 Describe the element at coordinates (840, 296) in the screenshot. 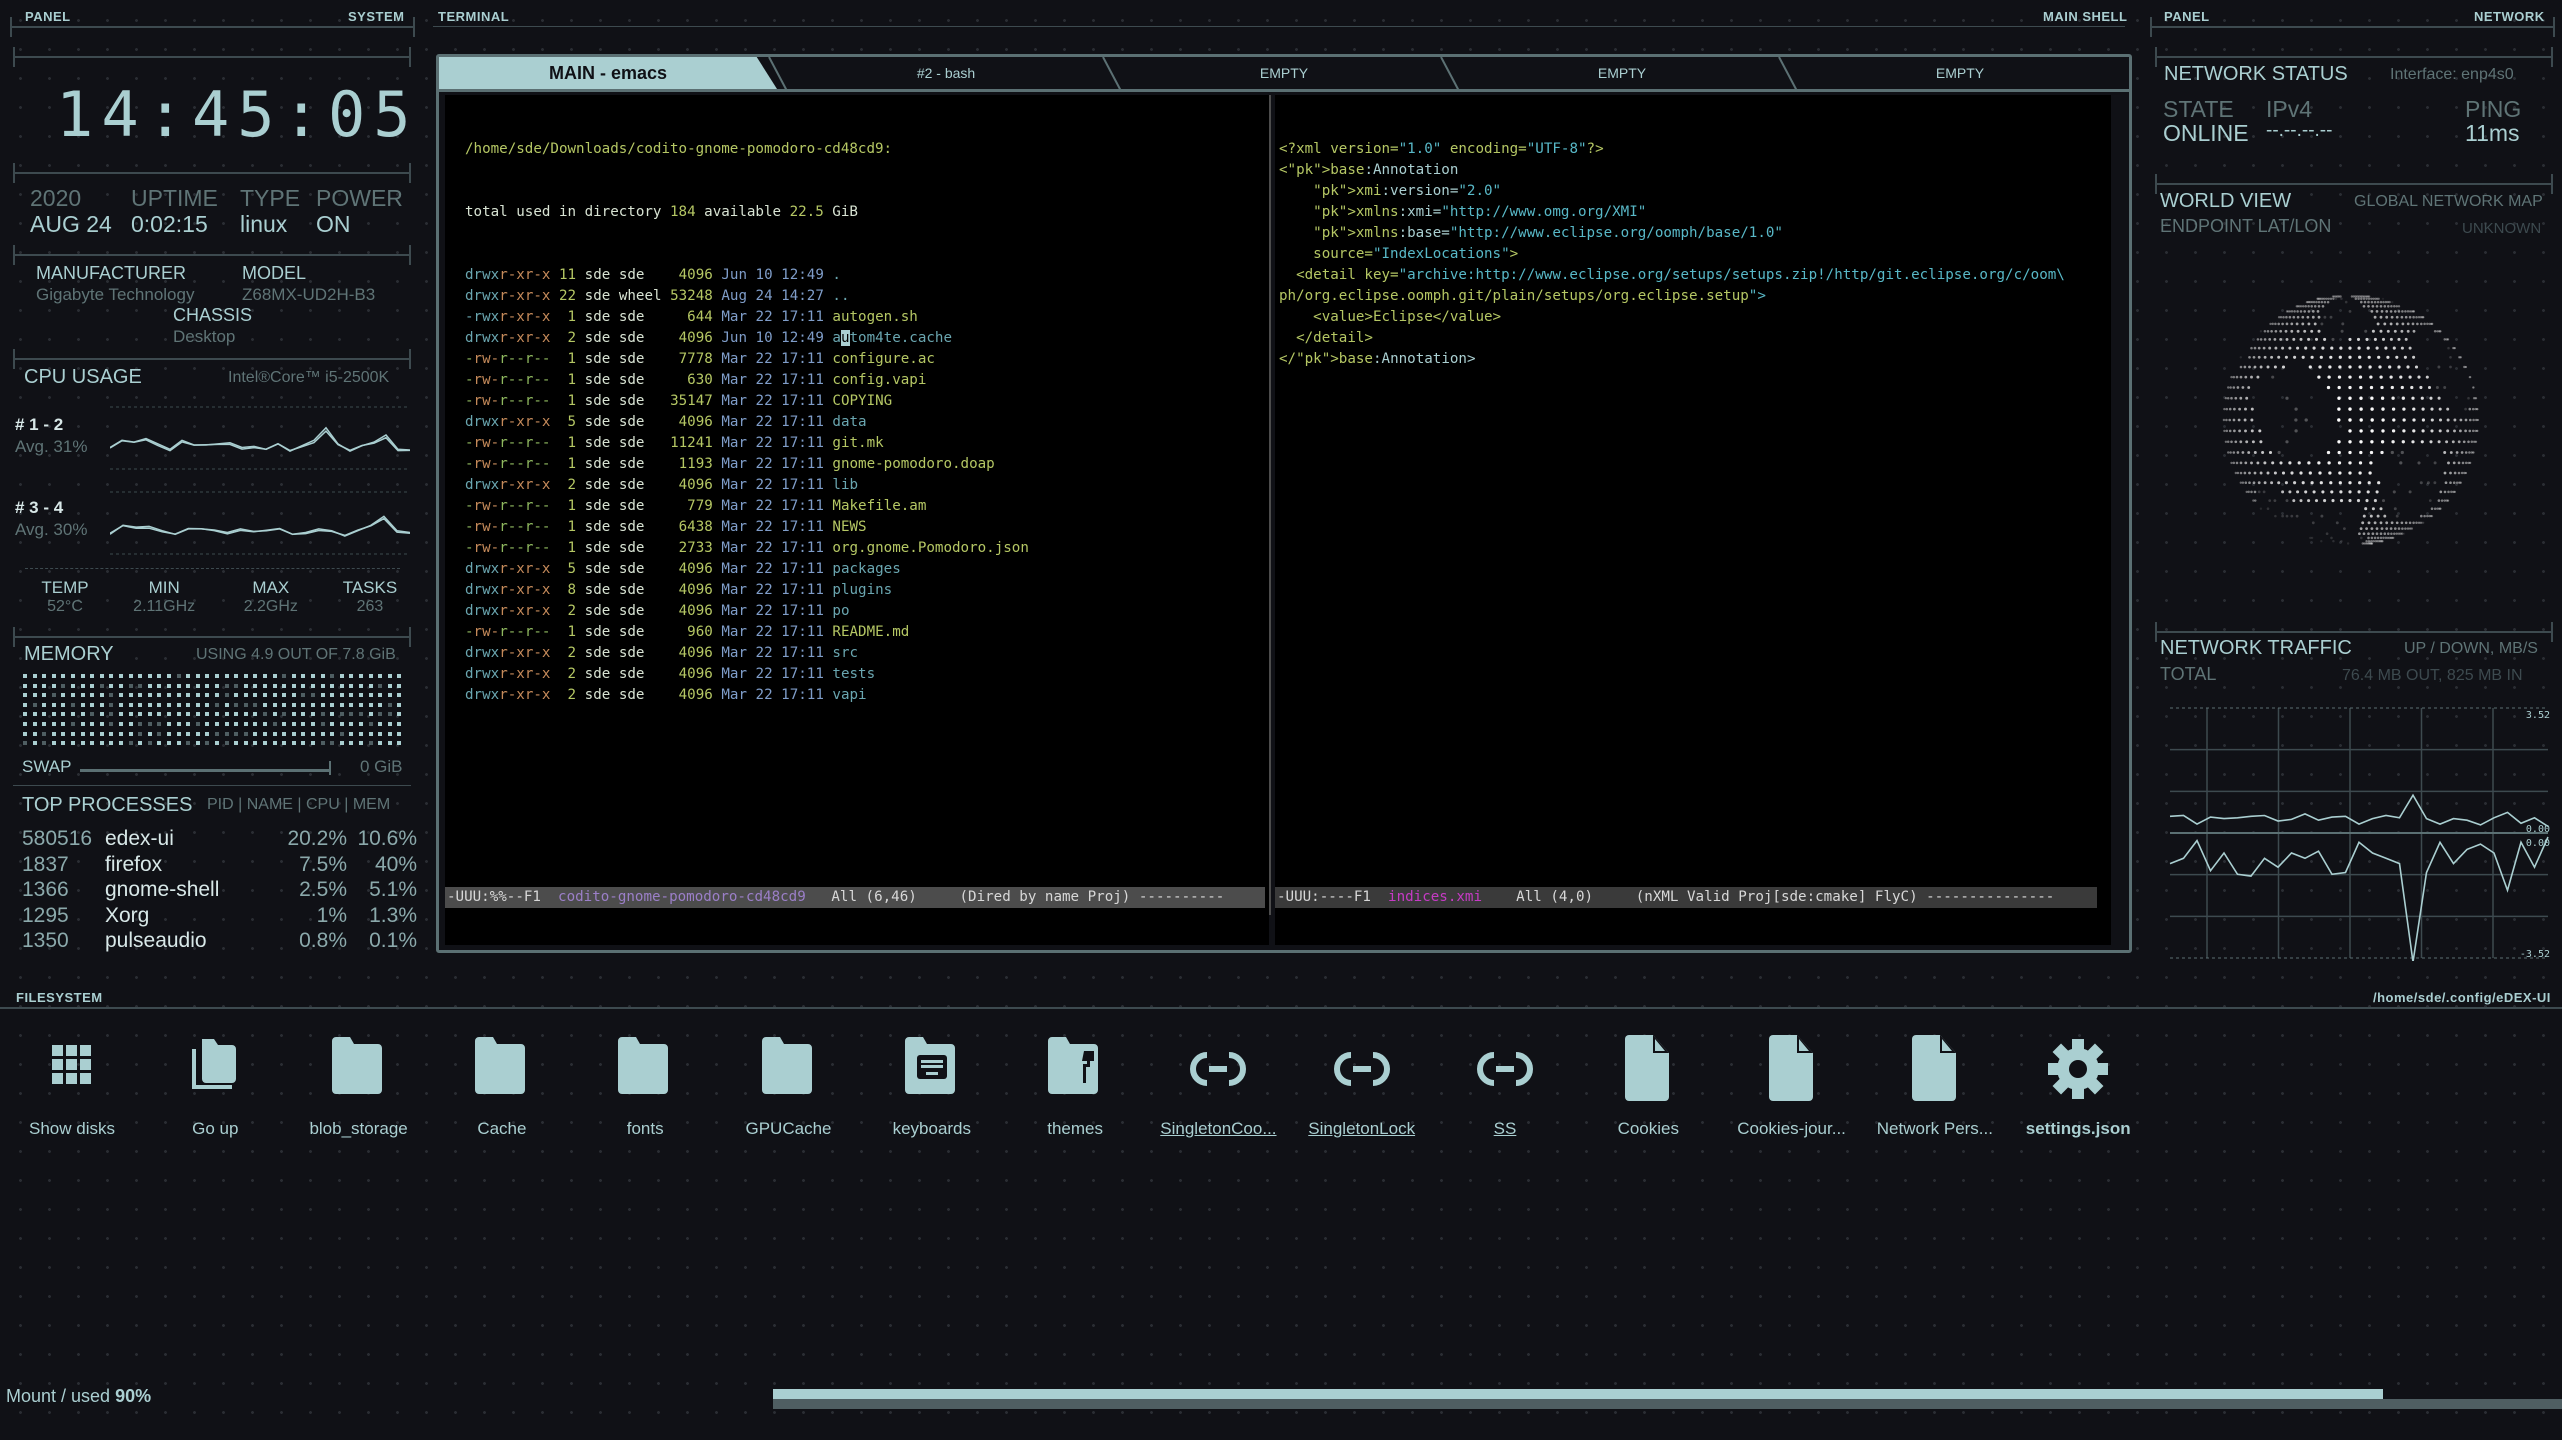

I see `entry-name: ..` at that location.